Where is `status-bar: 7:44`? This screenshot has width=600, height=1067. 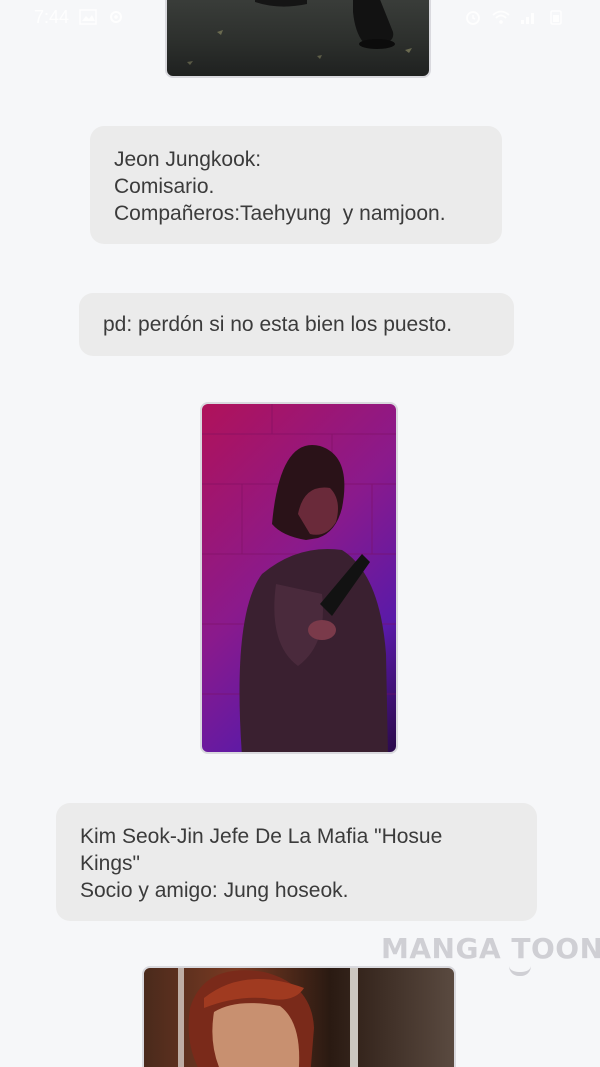 status-bar: 7:44 is located at coordinates (300, 17).